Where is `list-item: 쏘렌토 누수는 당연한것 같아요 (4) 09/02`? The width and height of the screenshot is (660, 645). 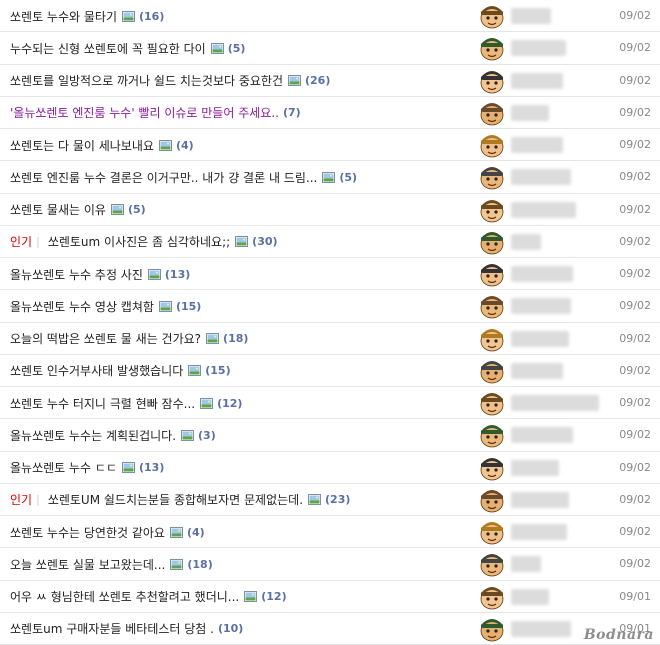 list-item: 쏘렌토 누수는 당연한것 같아요 (4) 09/02 is located at coordinates (330, 532).